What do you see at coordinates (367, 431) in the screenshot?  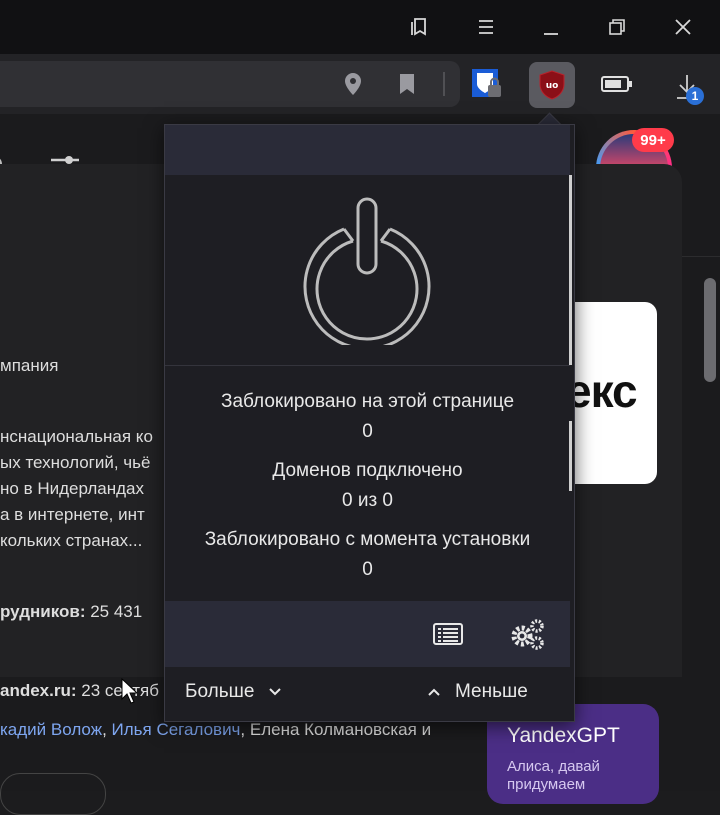 I see `blocked-page-value: 0` at bounding box center [367, 431].